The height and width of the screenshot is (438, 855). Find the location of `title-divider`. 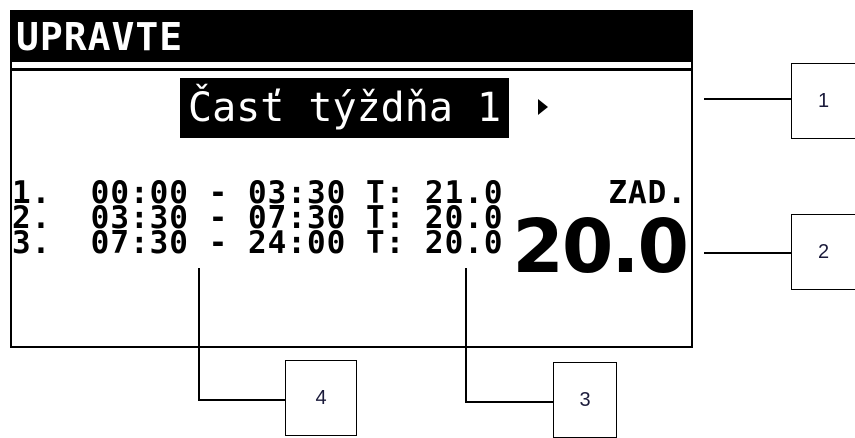

title-divider is located at coordinates (351, 69).